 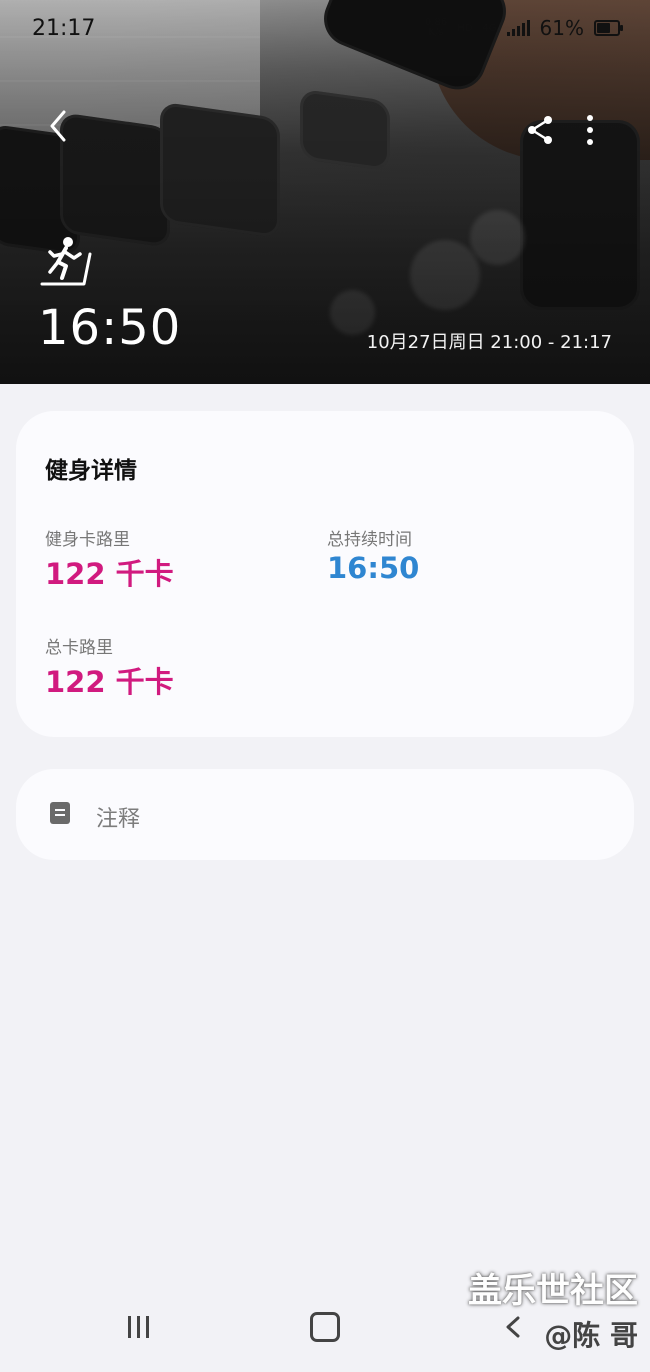 I want to click on fitness-calories-label: 健身卡路里, so click(x=87, y=540).